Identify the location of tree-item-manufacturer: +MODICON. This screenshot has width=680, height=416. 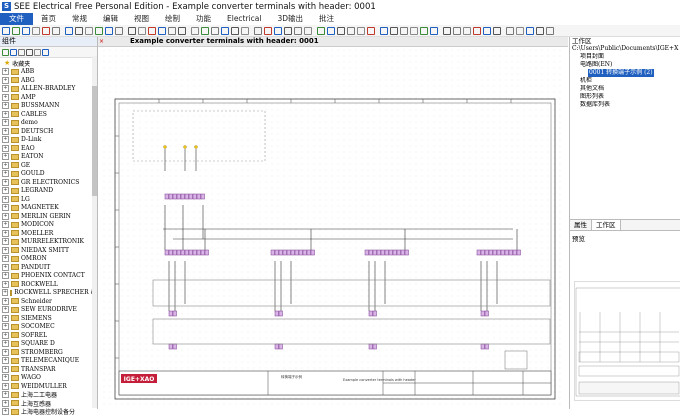
(48, 225).